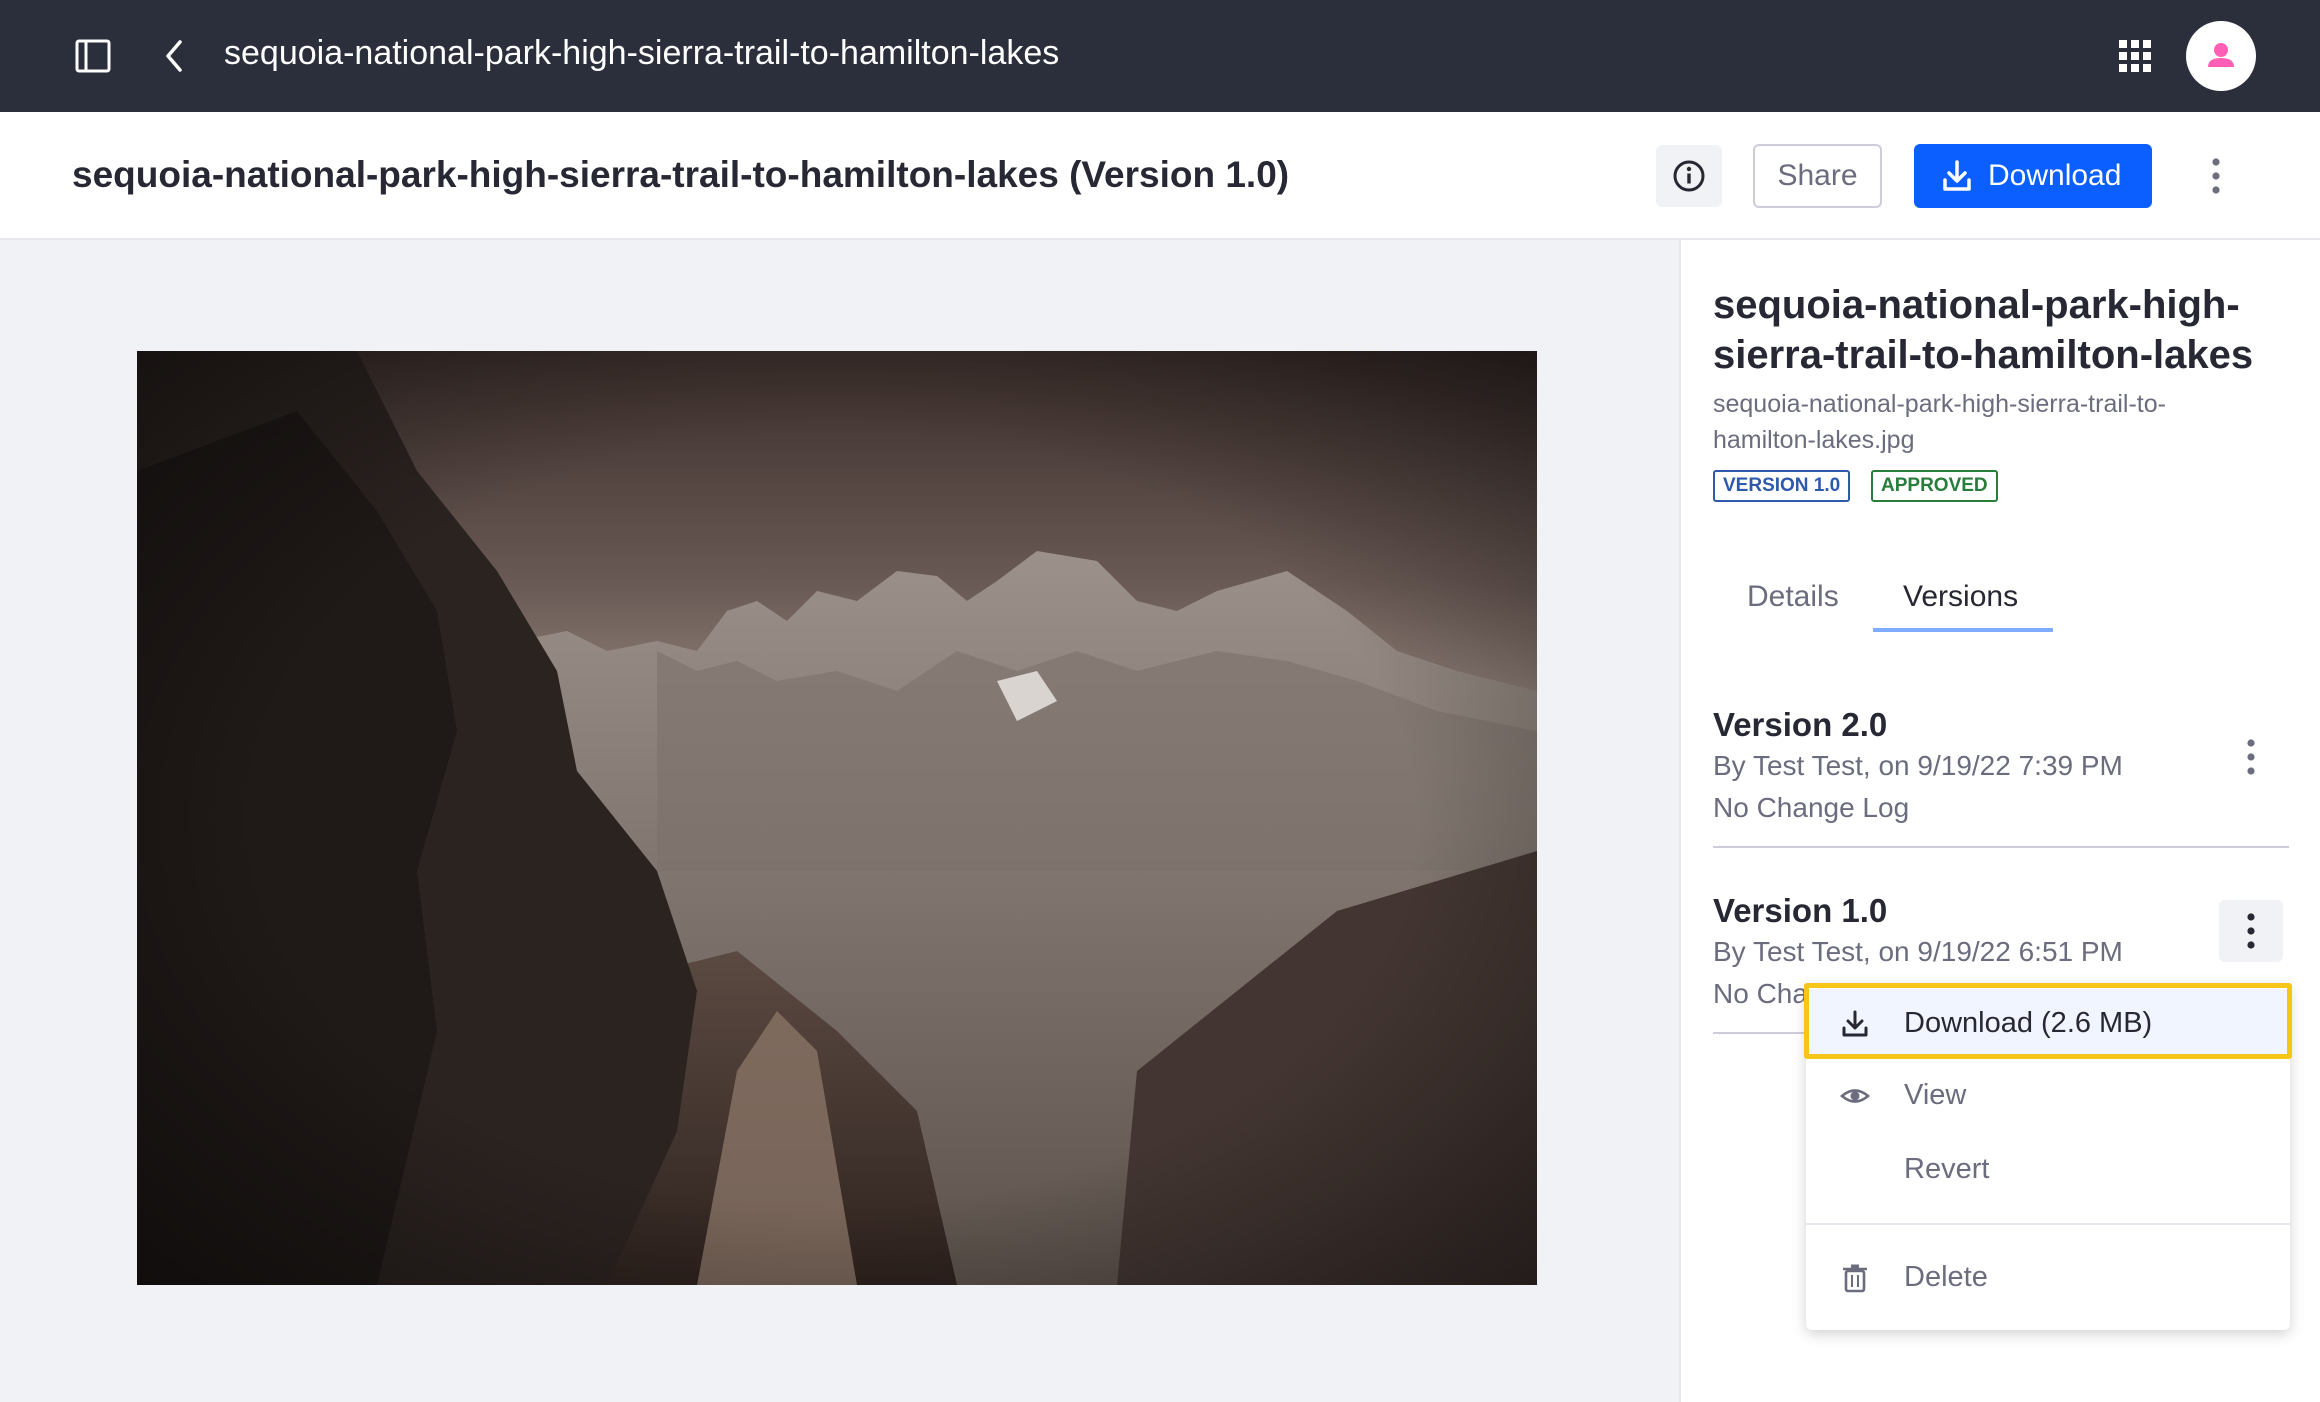  What do you see at coordinates (1960, 597) in the screenshot?
I see `tab-versions: Versions` at bounding box center [1960, 597].